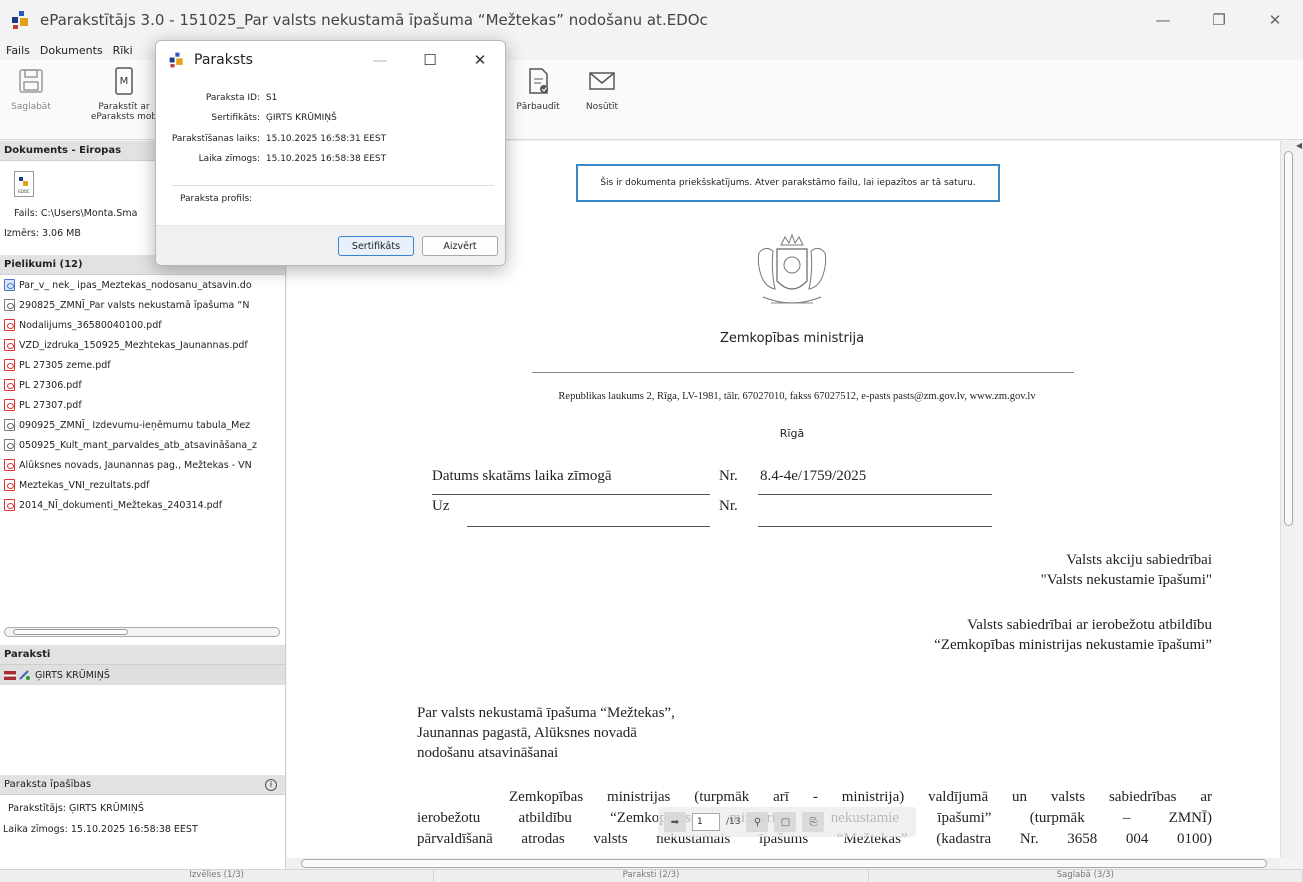 The image size is (1303, 882). What do you see at coordinates (813, 822) in the screenshot?
I see `print-icon: ⎘` at bounding box center [813, 822].